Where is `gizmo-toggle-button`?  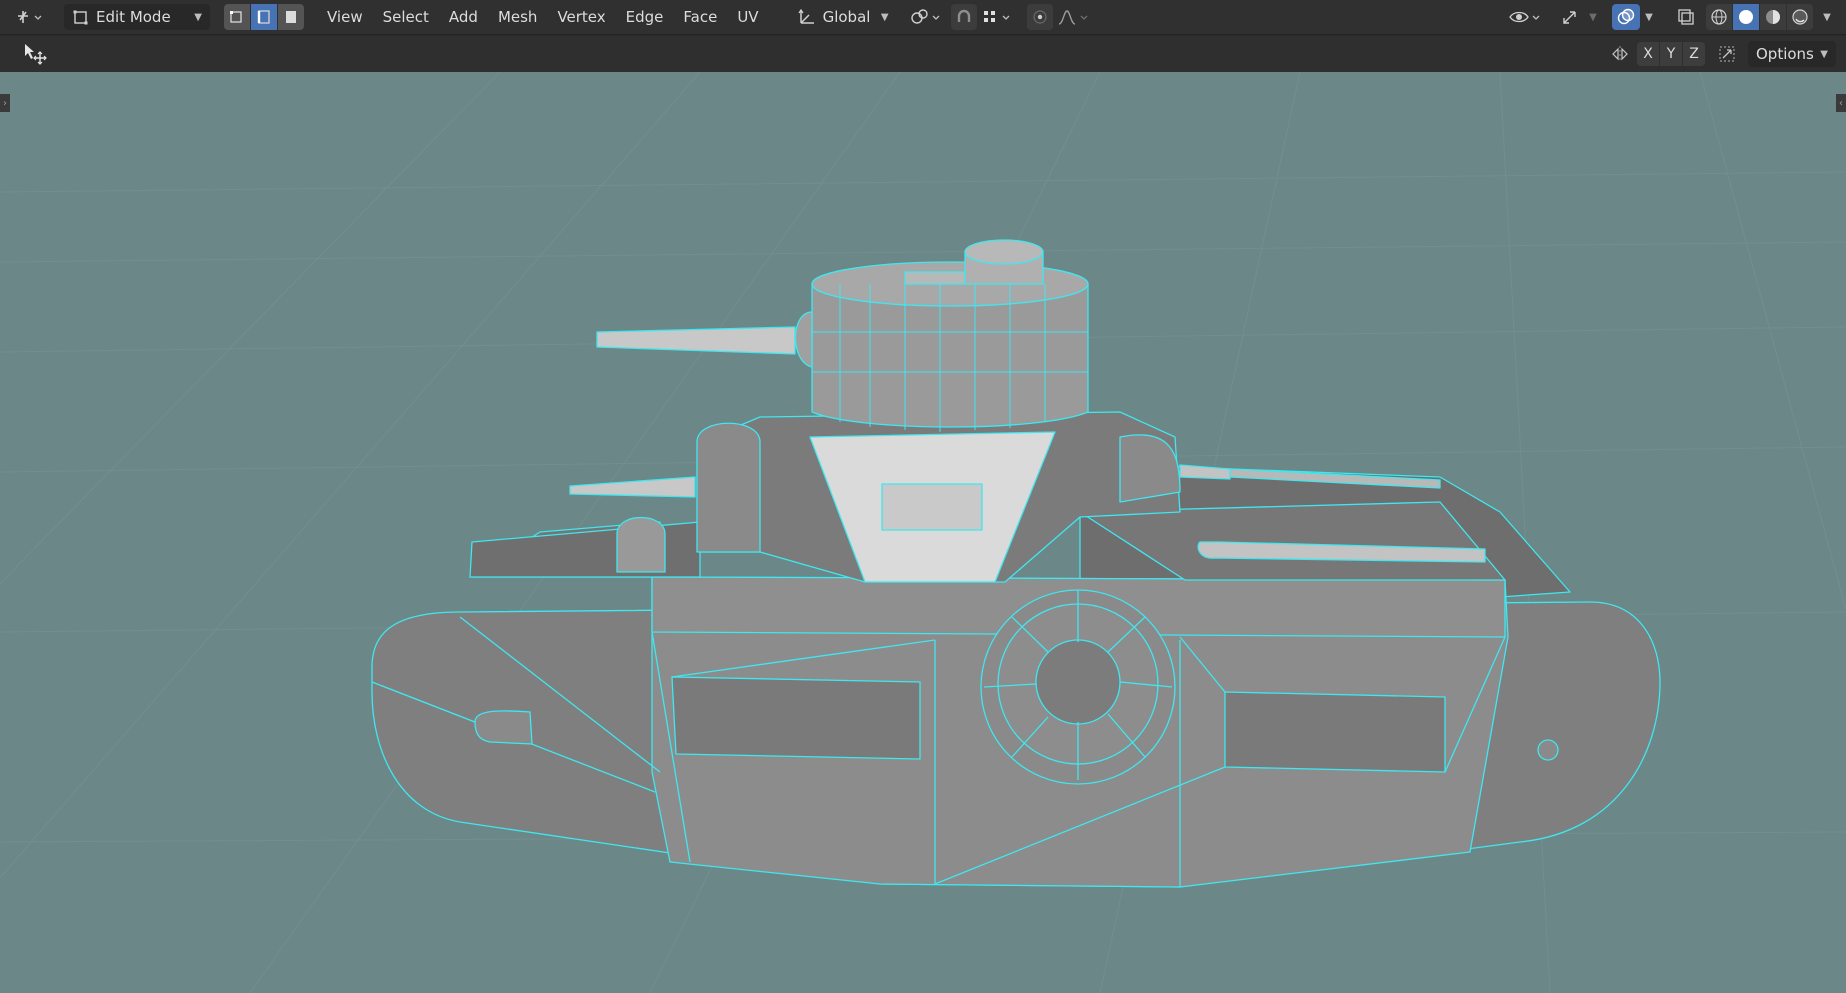
gizmo-toggle-button is located at coordinates (1570, 17).